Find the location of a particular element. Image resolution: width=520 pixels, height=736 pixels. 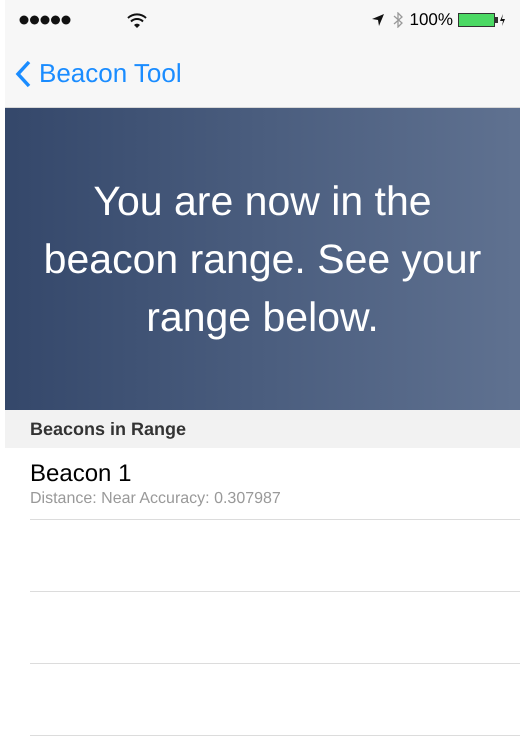

beacon-detail: Distance: Near Accuracy: 0.307987 is located at coordinates (156, 498).